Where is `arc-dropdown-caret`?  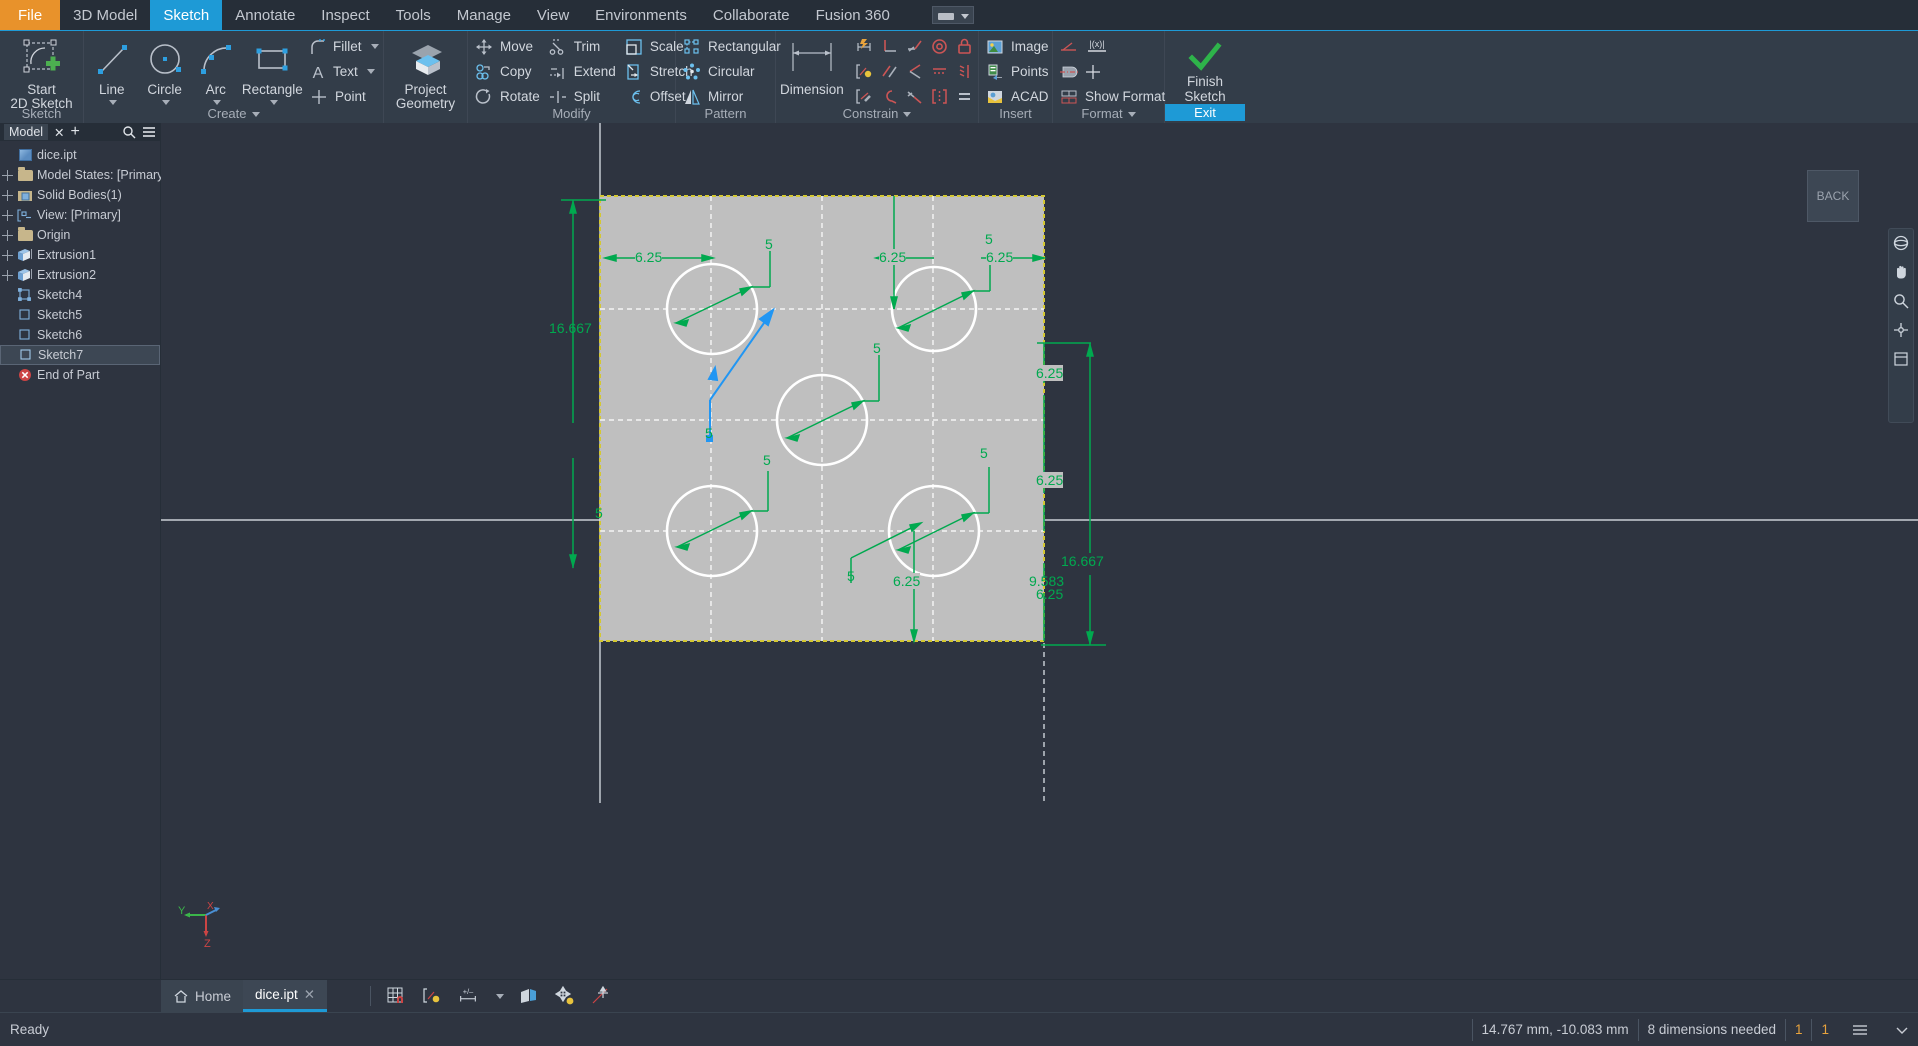 arc-dropdown-caret is located at coordinates (217, 102).